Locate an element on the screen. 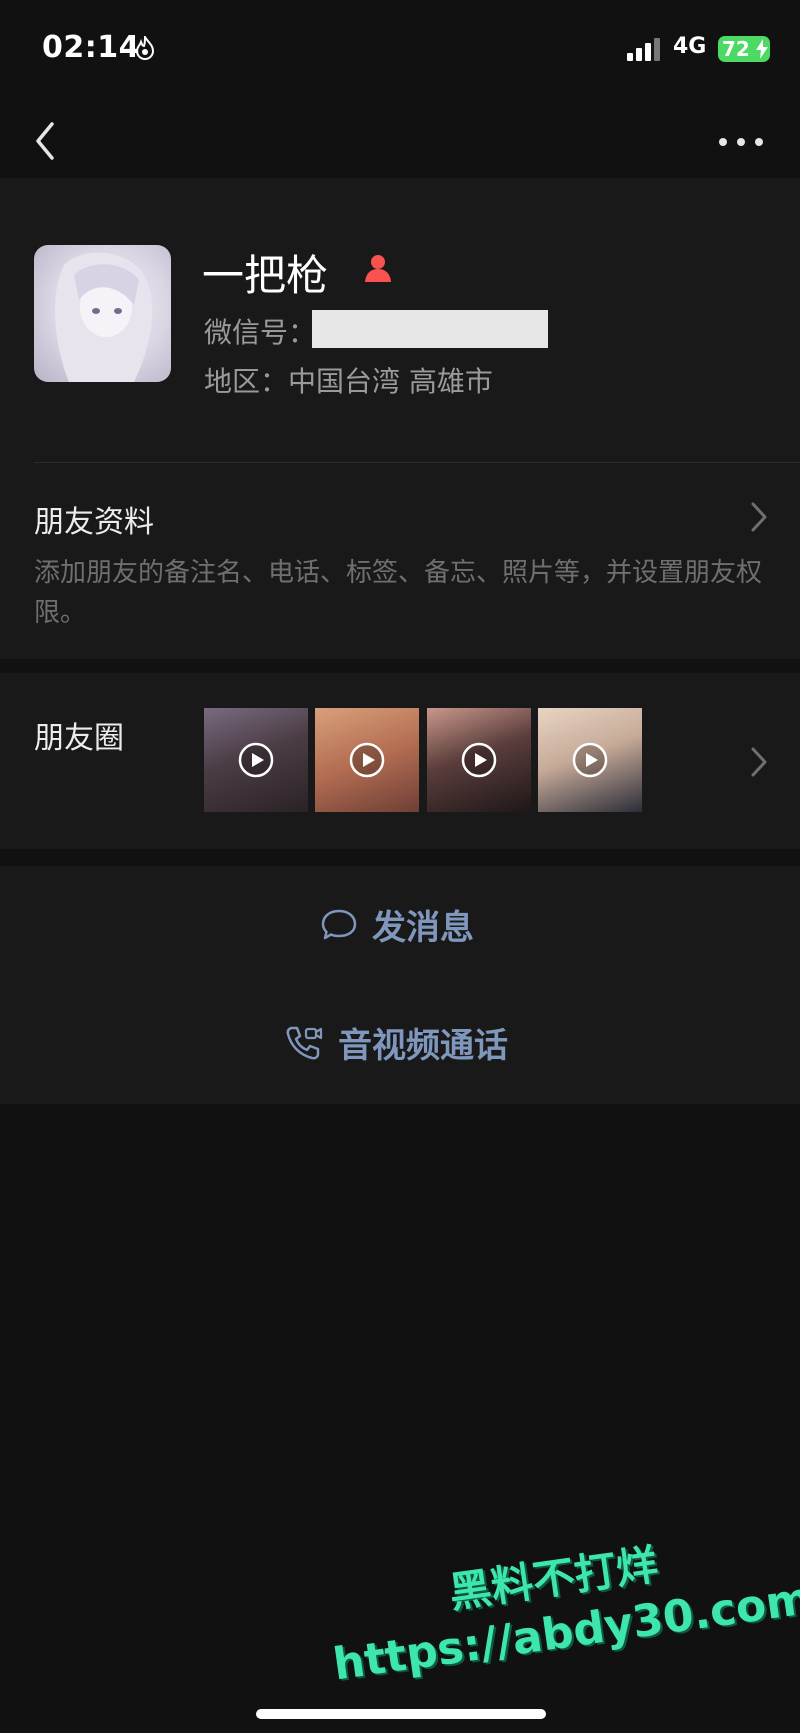  audio-video-call-label: 音视频通话 is located at coordinates (423, 1046).